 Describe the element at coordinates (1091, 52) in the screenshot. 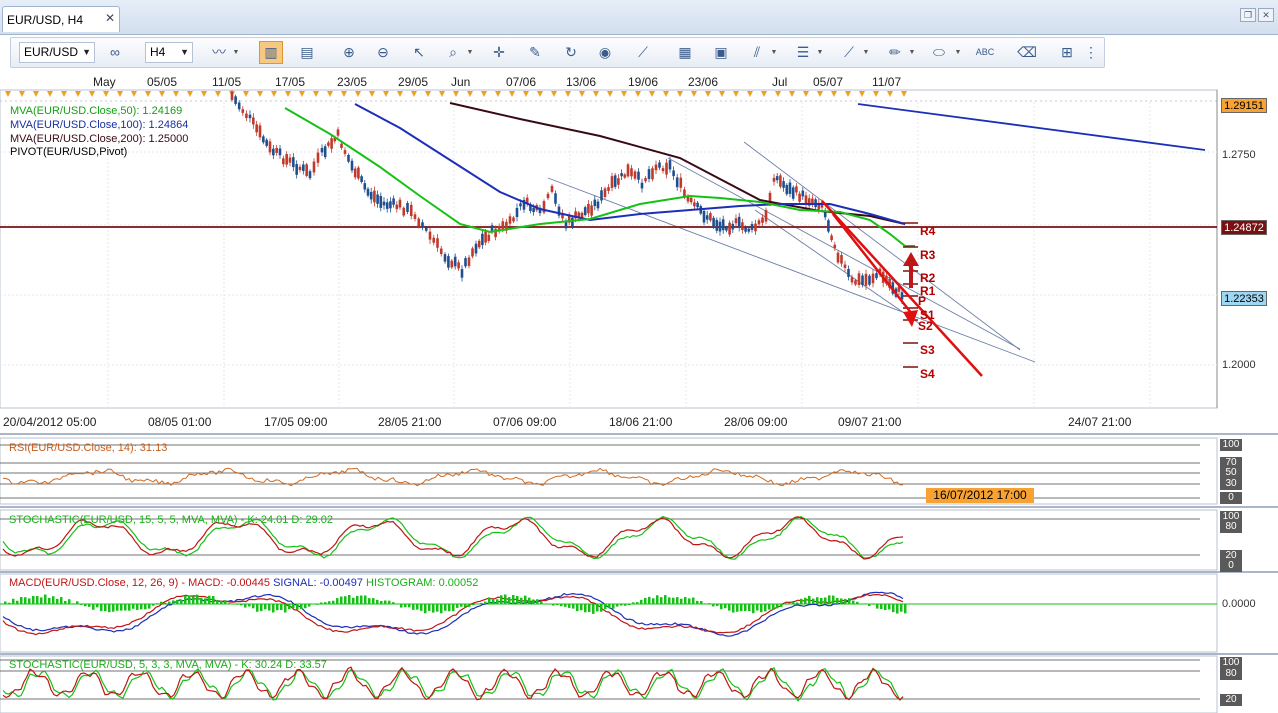

I see `options-icon: ⋮` at that location.